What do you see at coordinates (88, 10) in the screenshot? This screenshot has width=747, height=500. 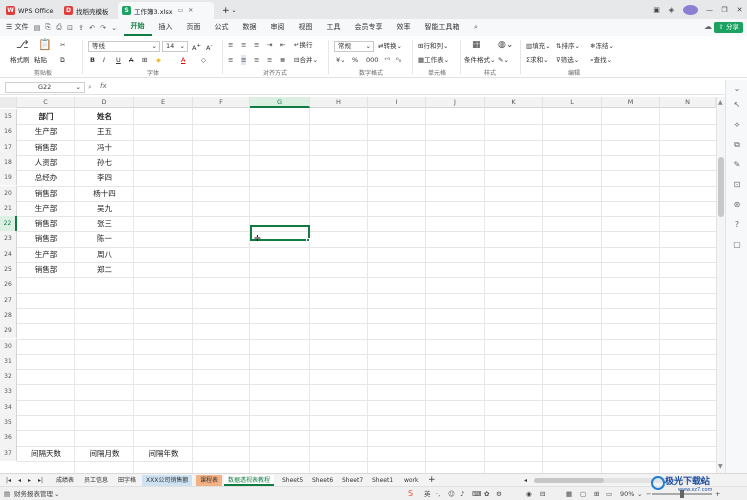 I see `tab-docer-templates: D 找稻壳模板` at bounding box center [88, 10].